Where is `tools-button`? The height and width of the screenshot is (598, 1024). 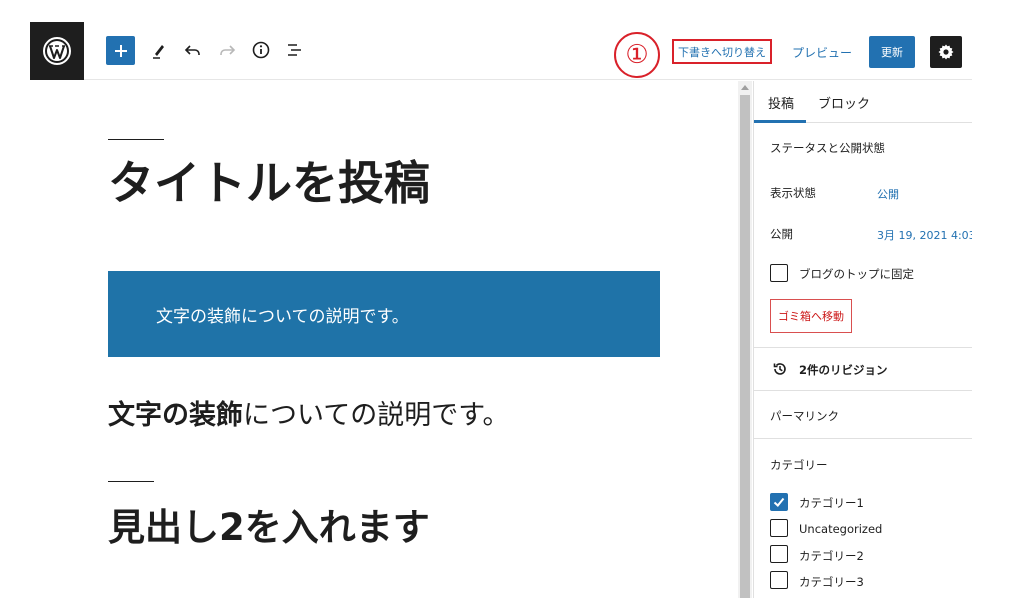
tools-button is located at coordinates (159, 50).